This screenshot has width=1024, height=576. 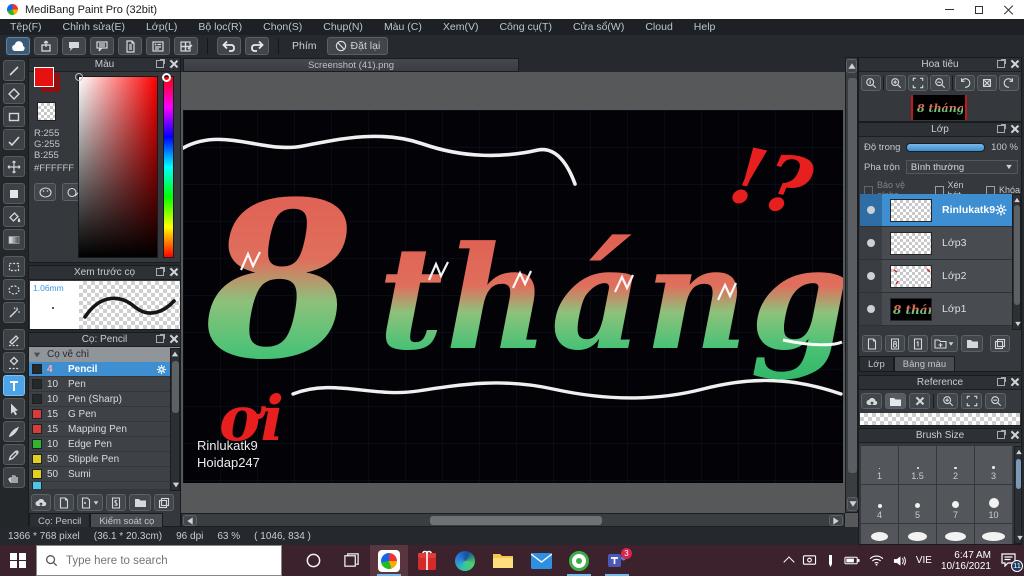 I want to click on fit-view-button, so click(x=918, y=83).